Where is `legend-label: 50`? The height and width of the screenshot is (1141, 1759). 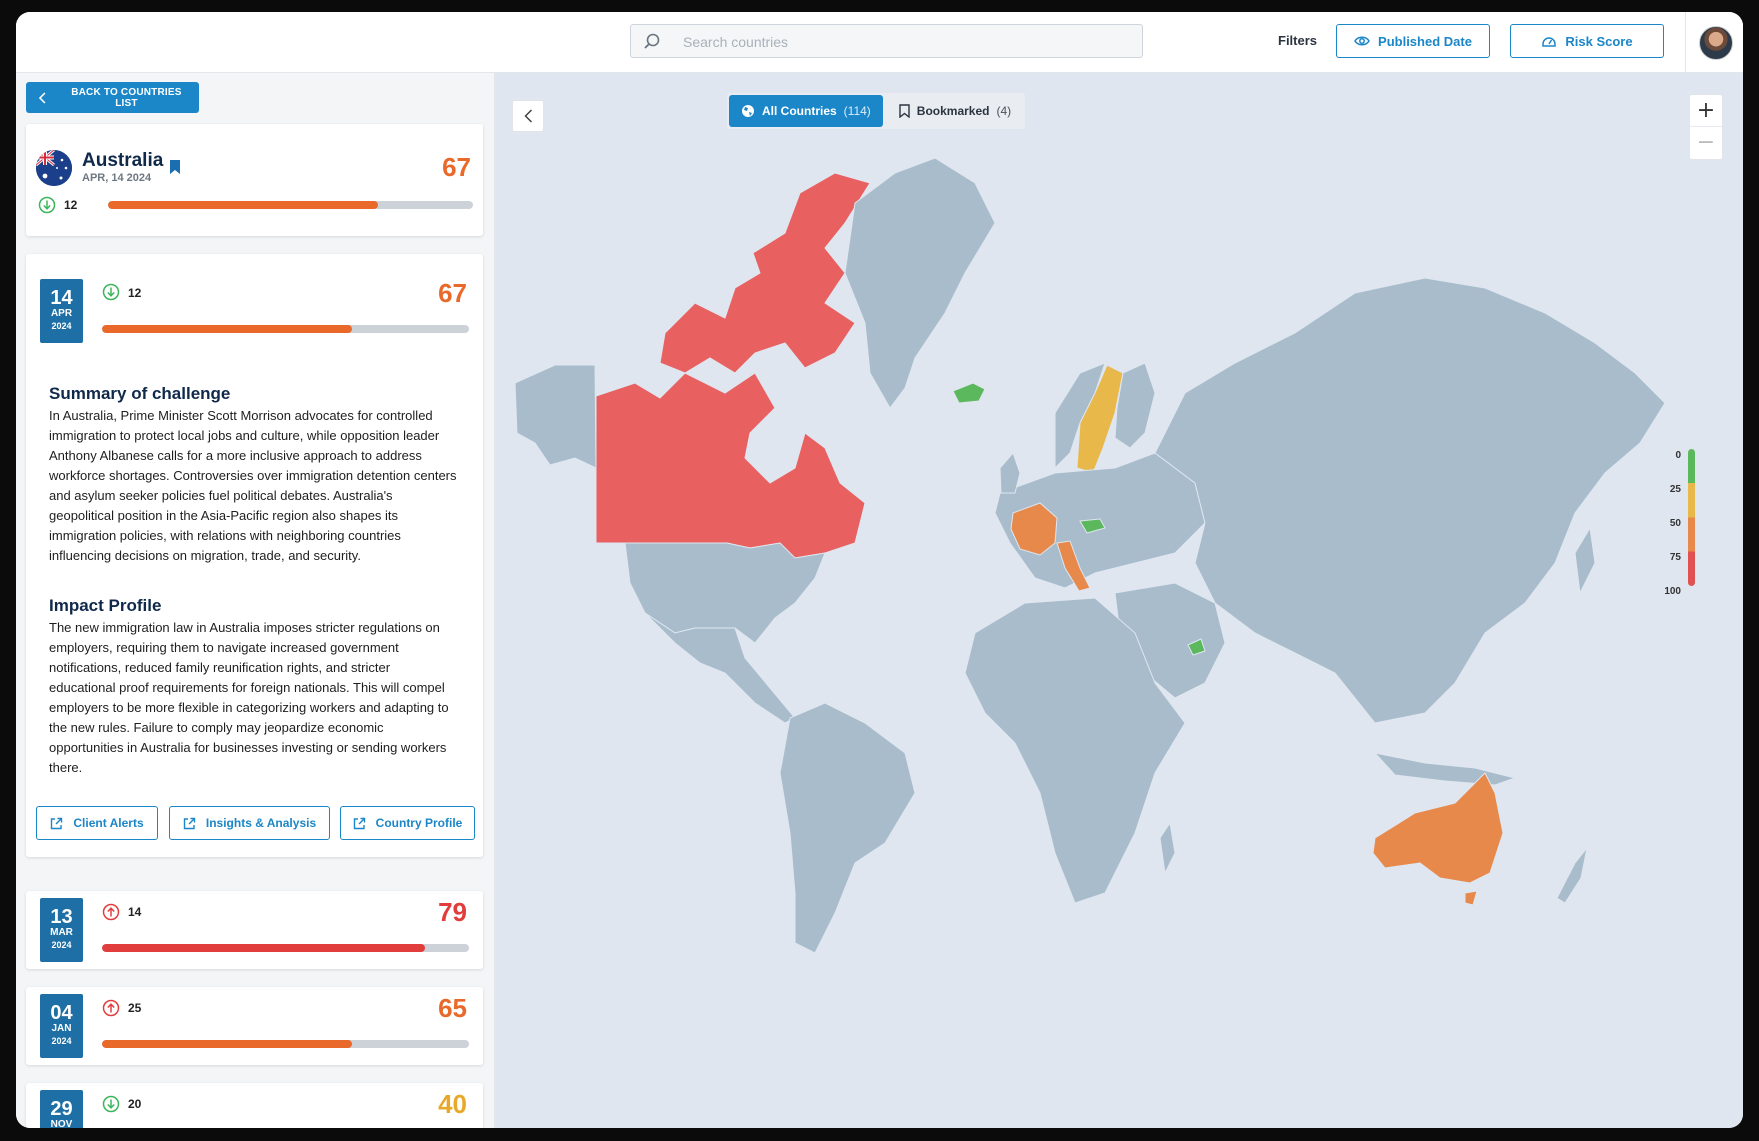
legend-label: 50 is located at coordinates (1675, 523).